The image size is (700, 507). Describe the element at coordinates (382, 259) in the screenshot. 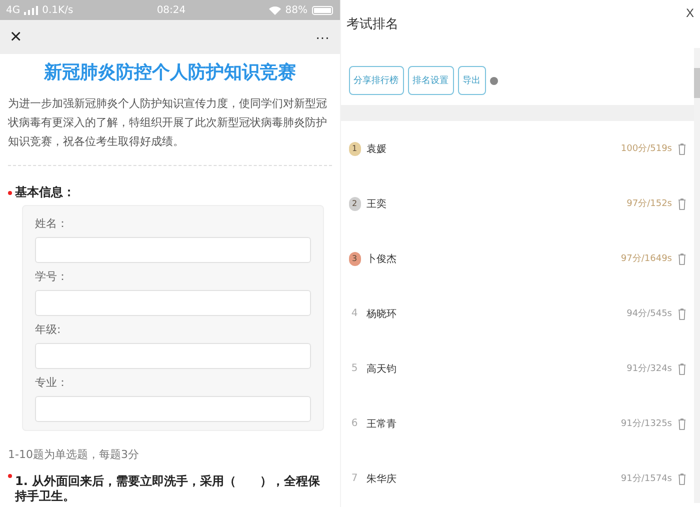

I see `student-name: 卜俊杰` at that location.